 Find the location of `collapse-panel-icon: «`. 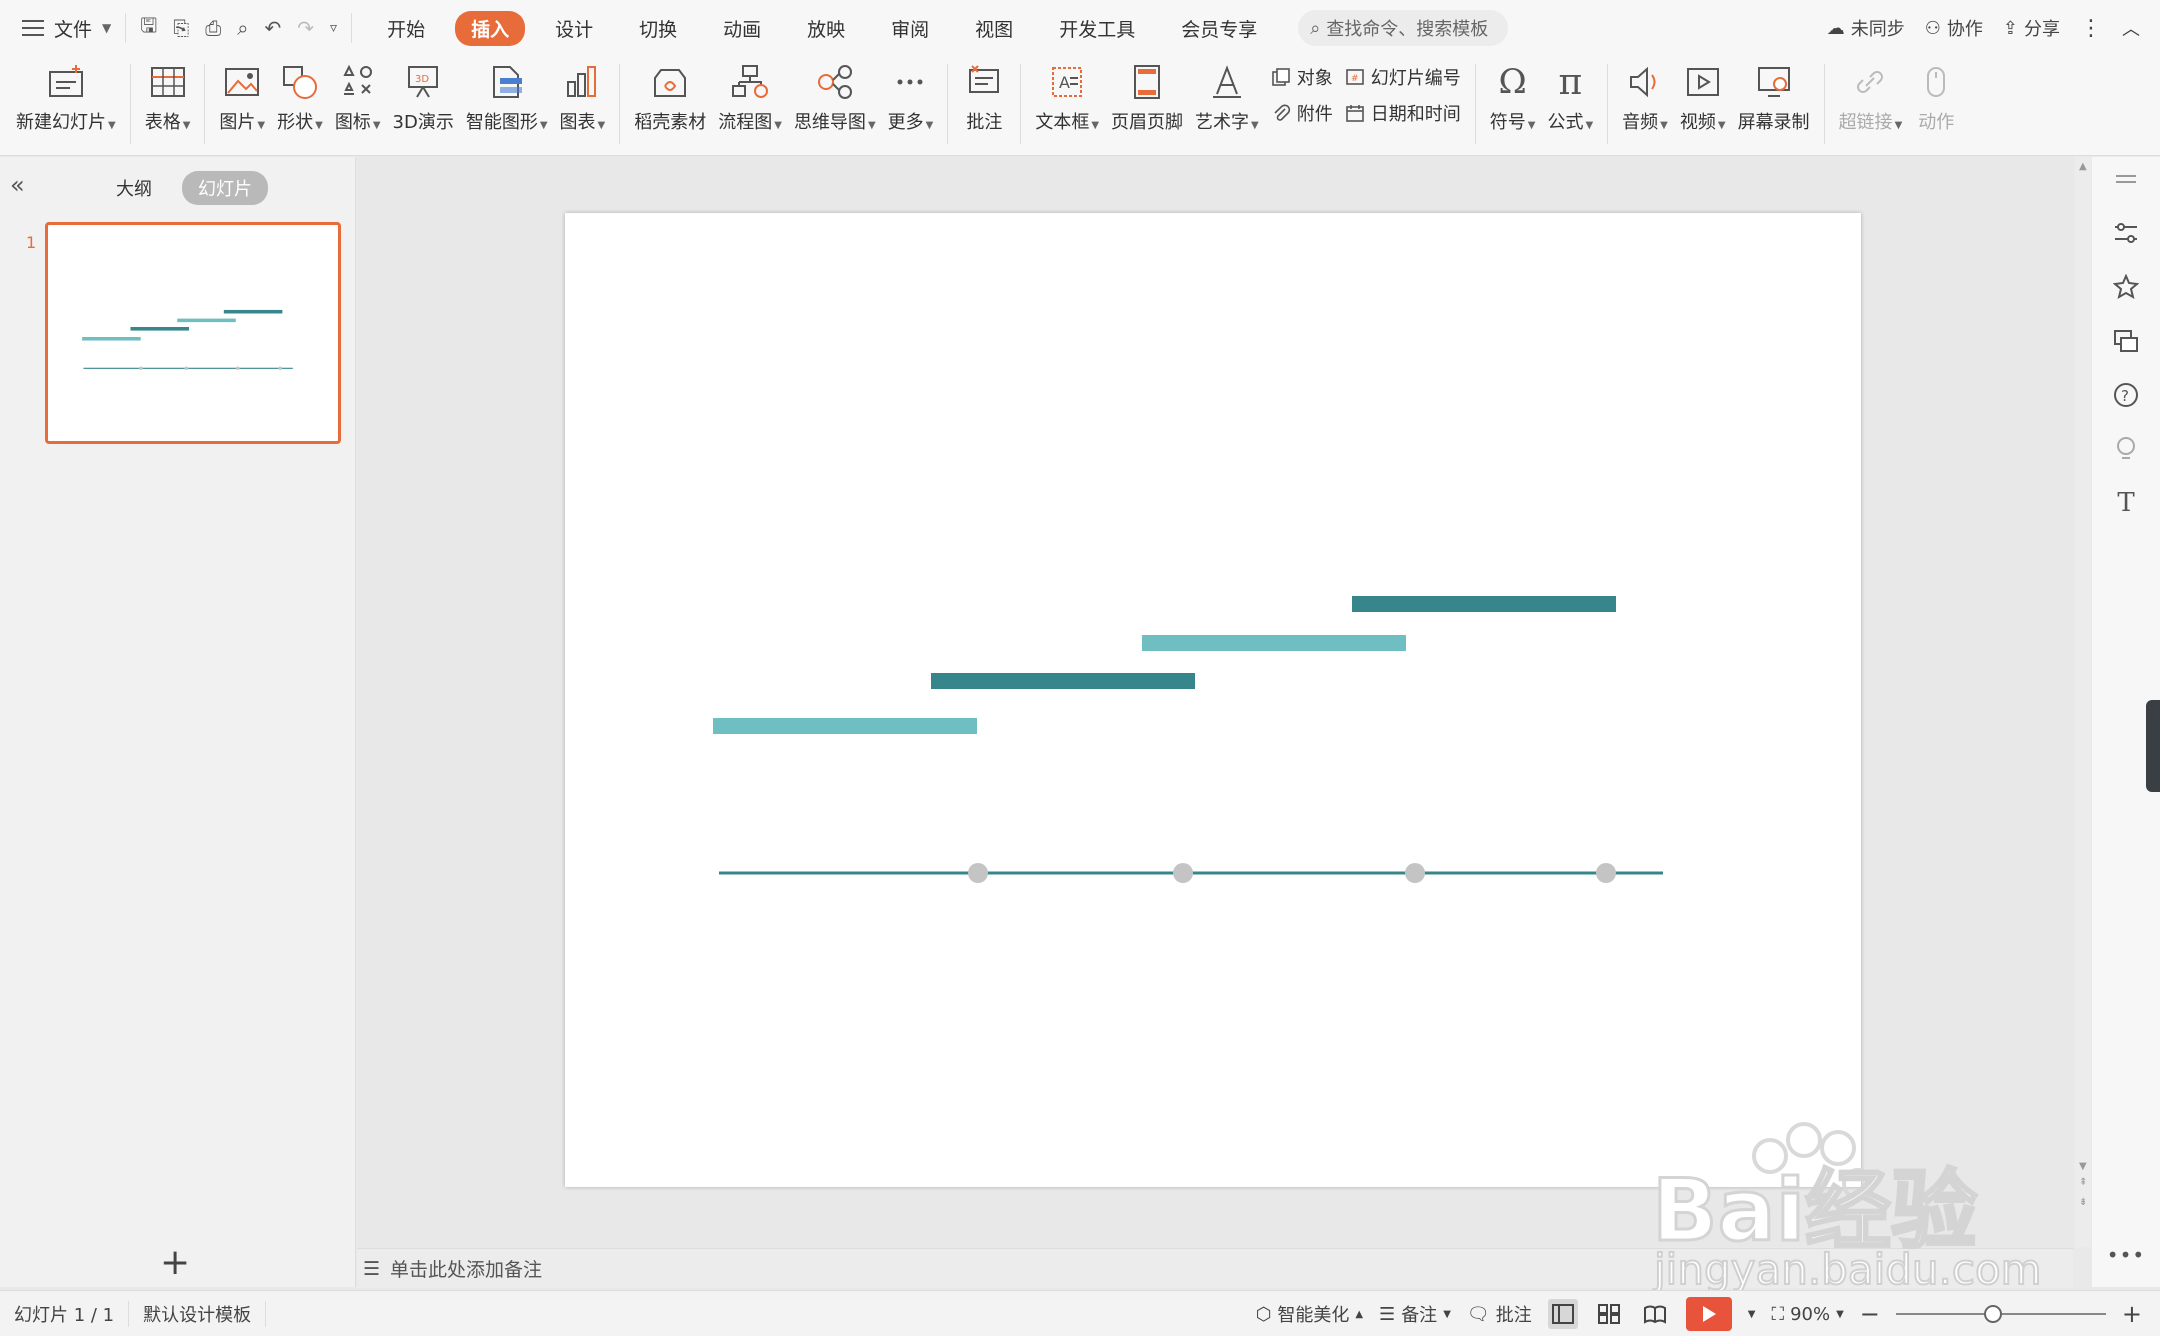

collapse-panel-icon: « is located at coordinates (17, 185).